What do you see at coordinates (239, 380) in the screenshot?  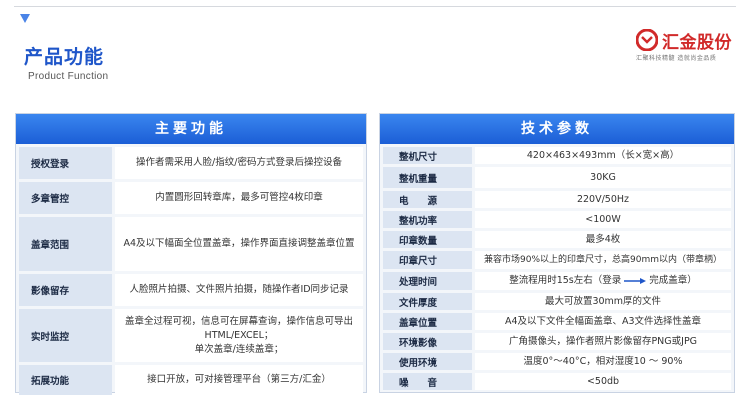 I see `function-description: 接口开放，可对接管理平台（第三方/汇金）` at bounding box center [239, 380].